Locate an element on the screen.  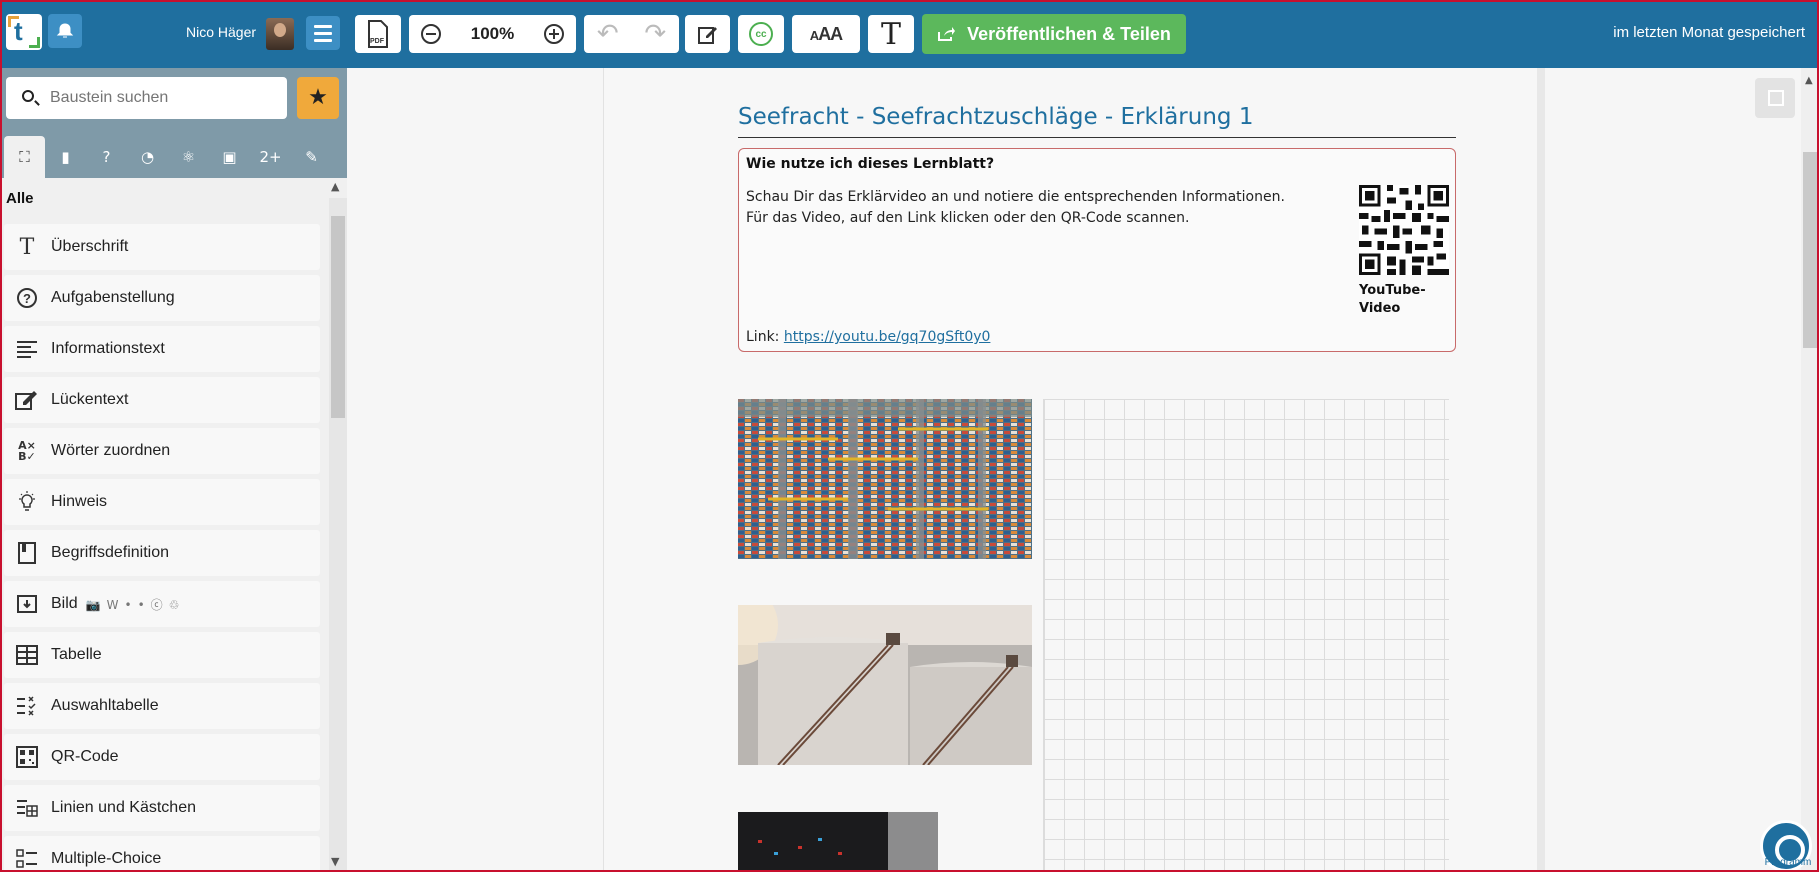
zoom-in-icon is located at coordinates (553, 34).